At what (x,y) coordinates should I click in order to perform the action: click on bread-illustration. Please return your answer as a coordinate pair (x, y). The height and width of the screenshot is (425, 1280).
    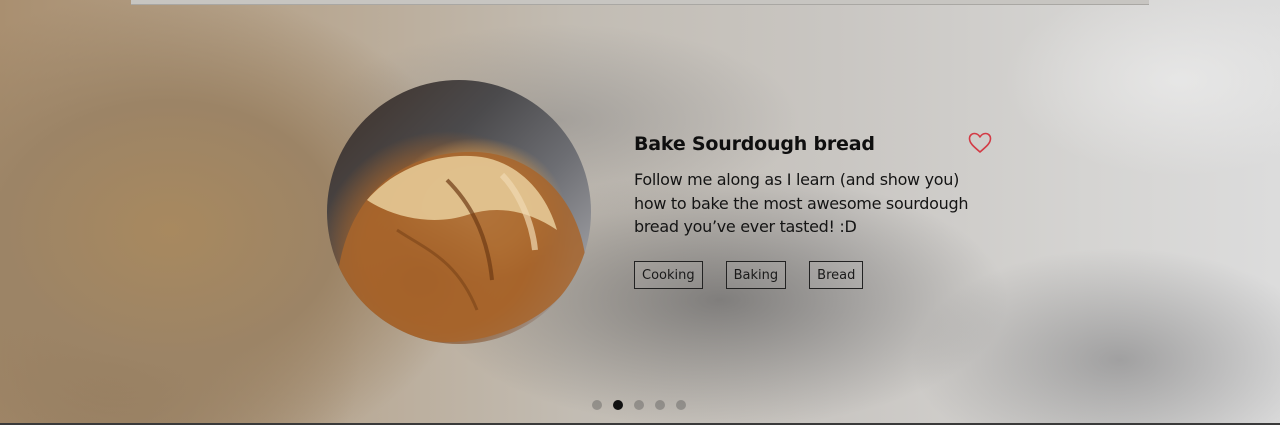
    Looking at the image, I should click on (464, 211).